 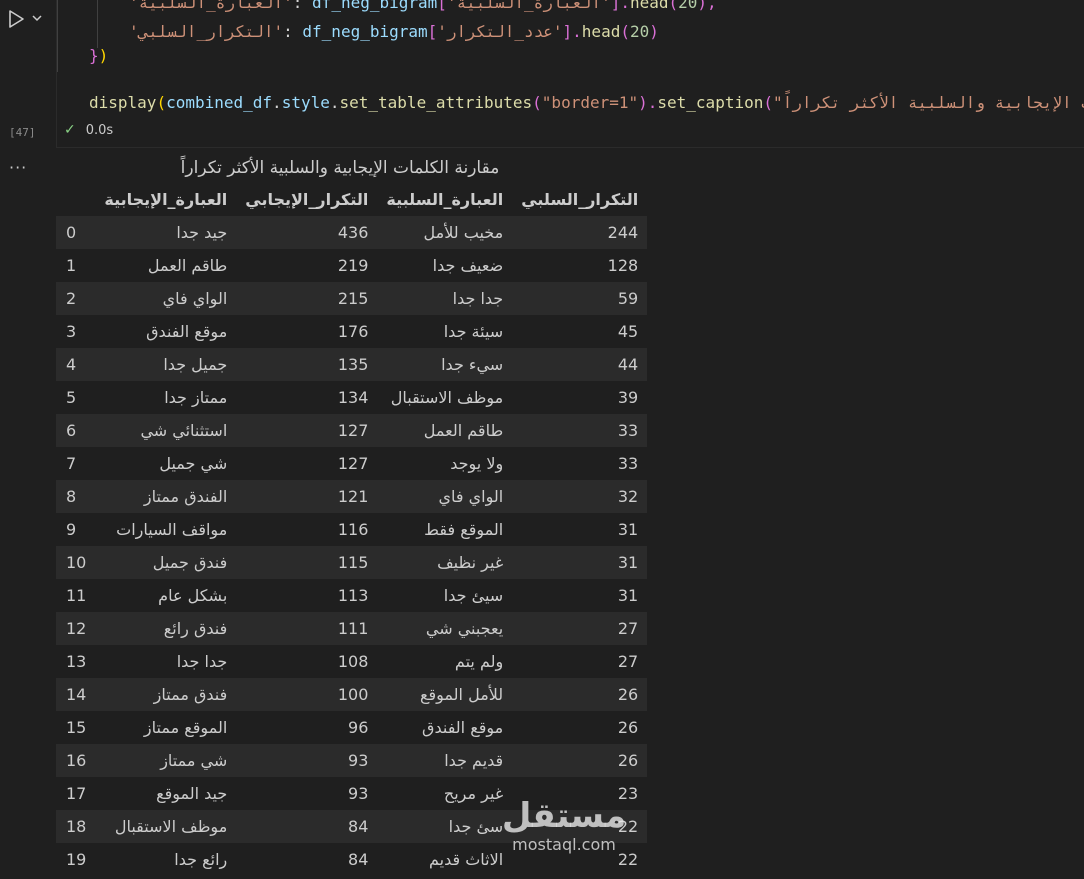 What do you see at coordinates (445, 859) in the screenshot?
I see `cell-neg-phrase: الاثاث قديم` at bounding box center [445, 859].